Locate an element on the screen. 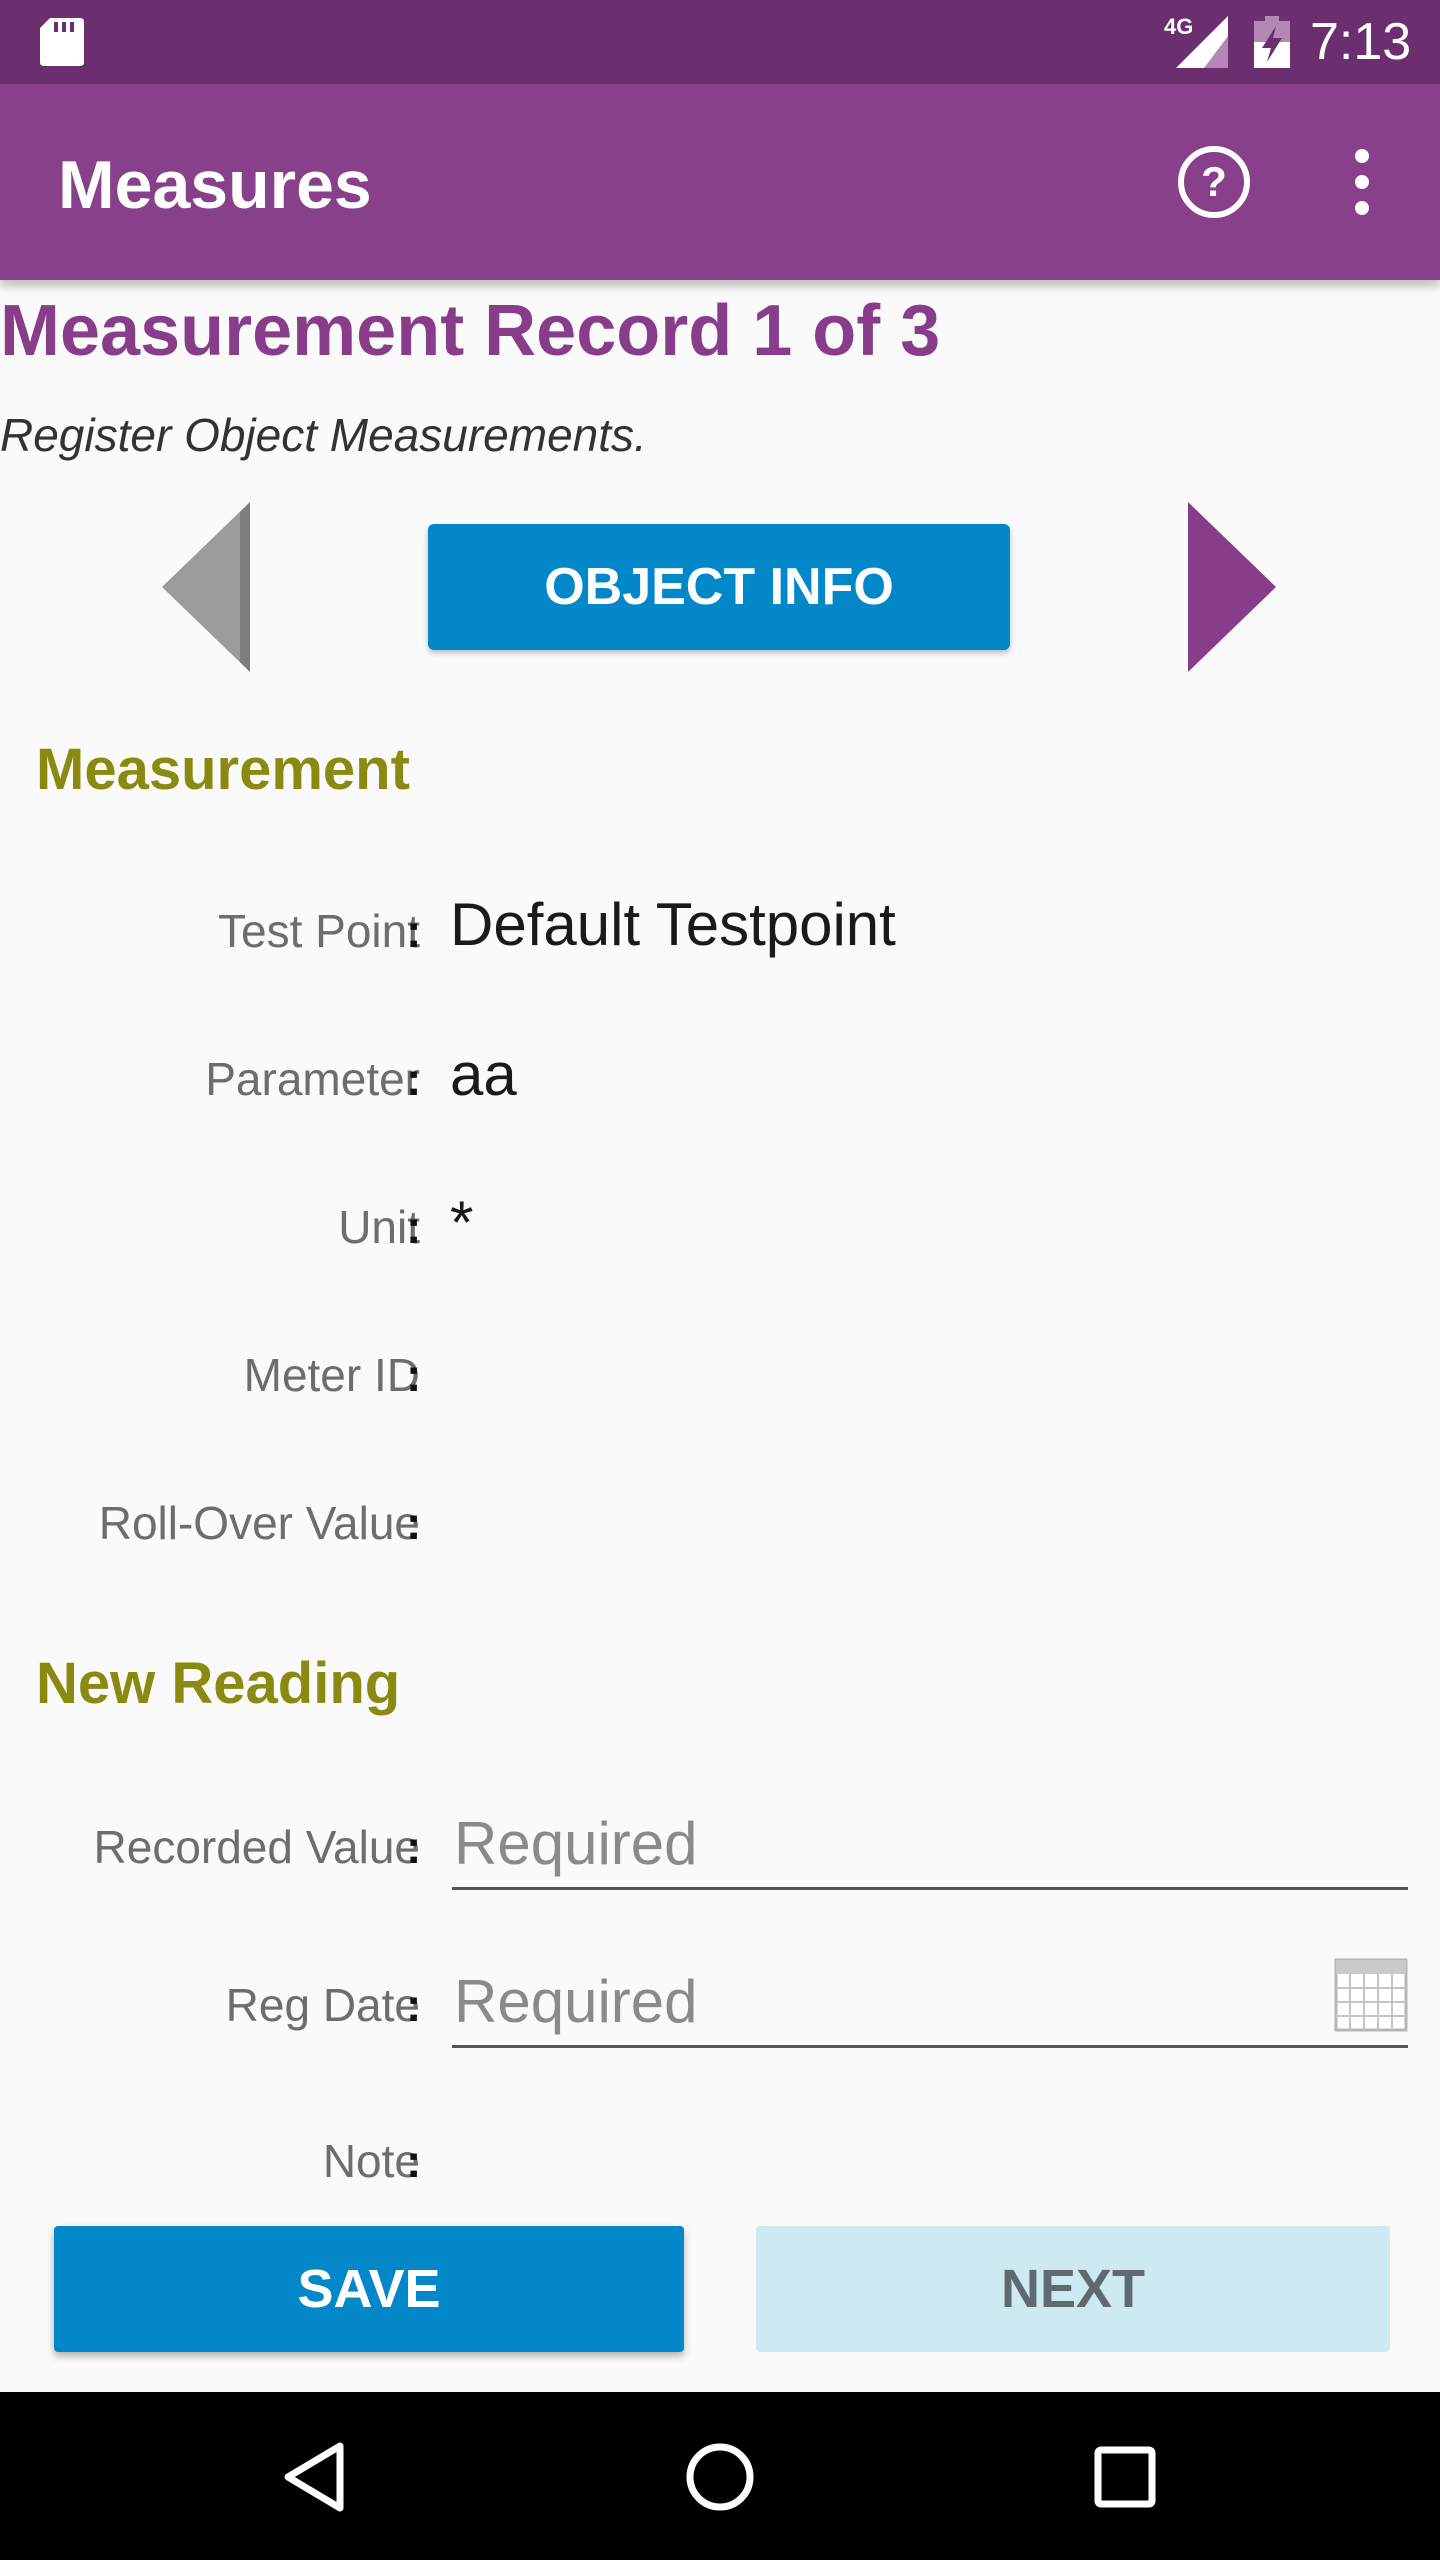  parameter-value: aa is located at coordinates (483, 1074).